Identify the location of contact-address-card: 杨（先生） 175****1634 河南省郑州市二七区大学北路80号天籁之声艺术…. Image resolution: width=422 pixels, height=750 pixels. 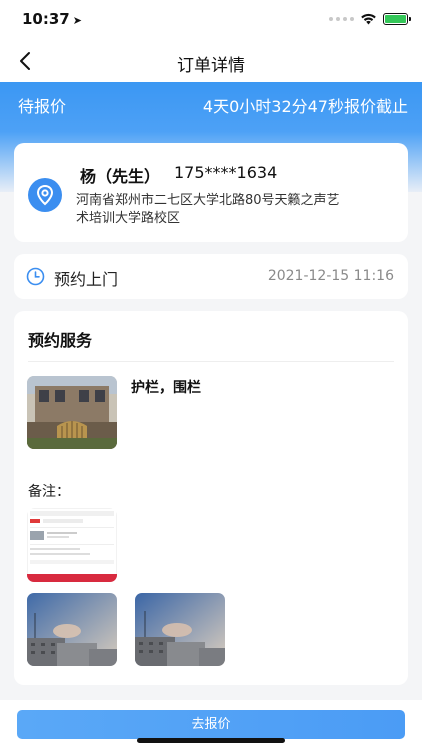
(211, 192).